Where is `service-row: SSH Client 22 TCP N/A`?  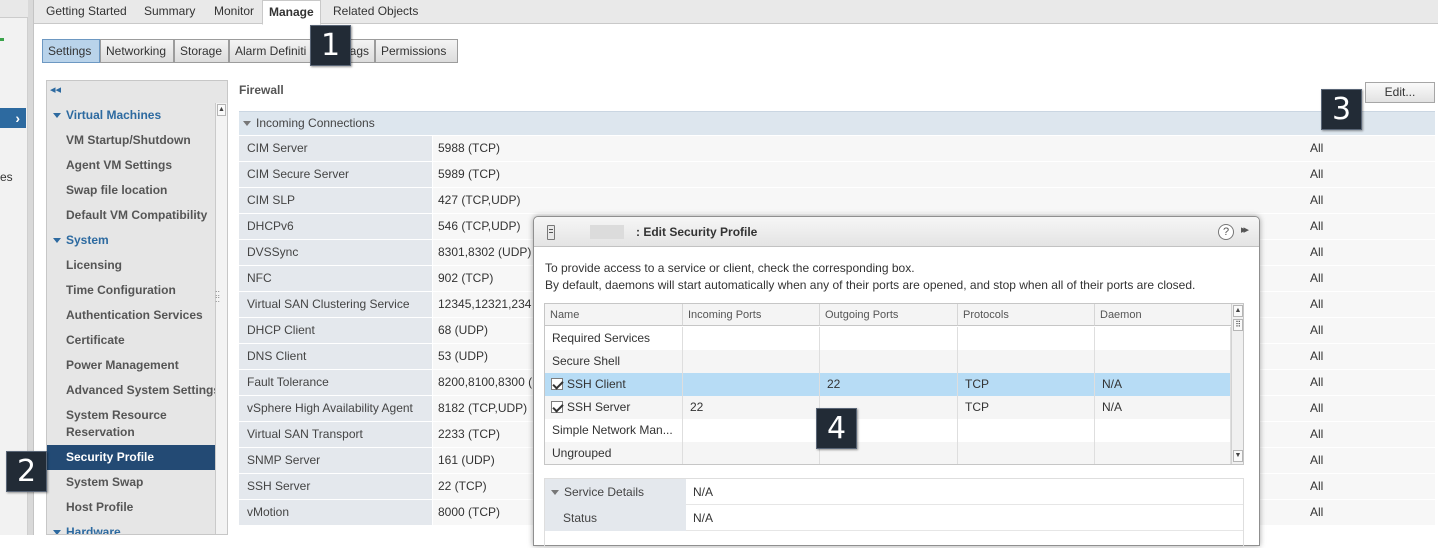
service-row: SSH Client 22 TCP N/A is located at coordinates (888, 384).